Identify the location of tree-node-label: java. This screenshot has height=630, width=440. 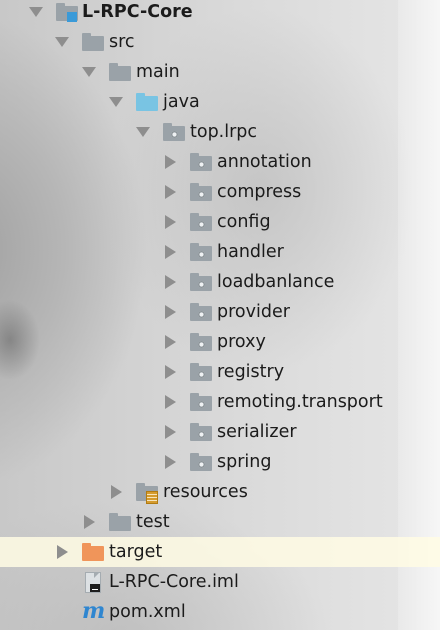
(181, 102).